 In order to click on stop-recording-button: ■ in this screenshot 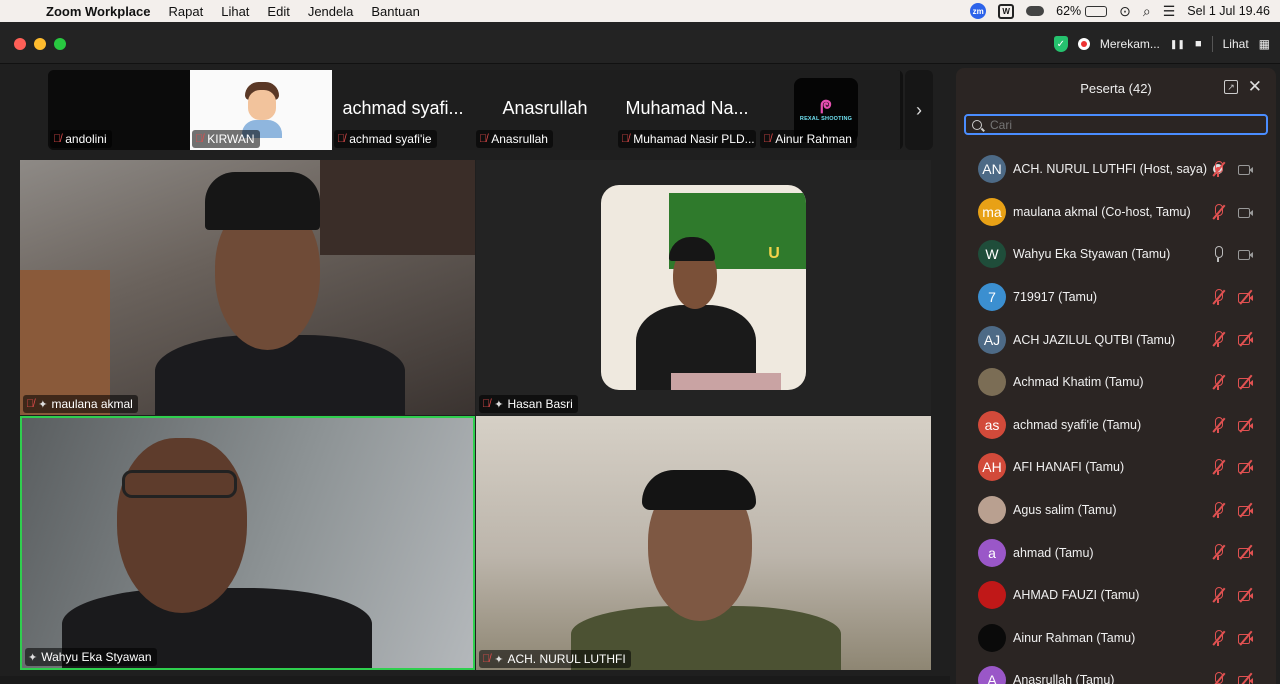, I will do `click(1198, 44)`.